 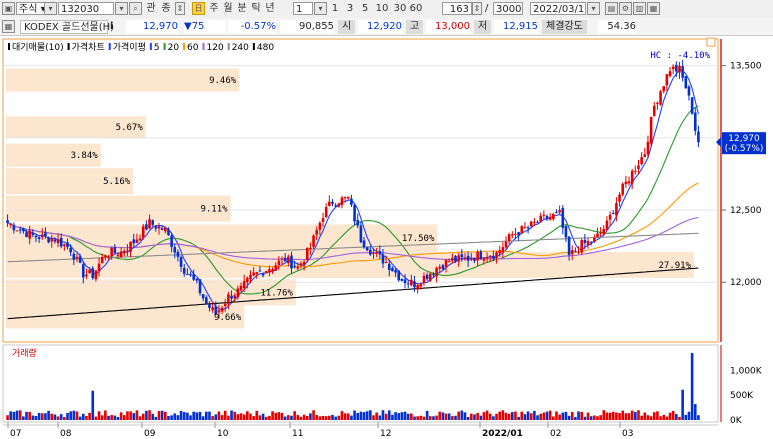 What do you see at coordinates (228, 8) in the screenshot?
I see `period-month: 월` at bounding box center [228, 8].